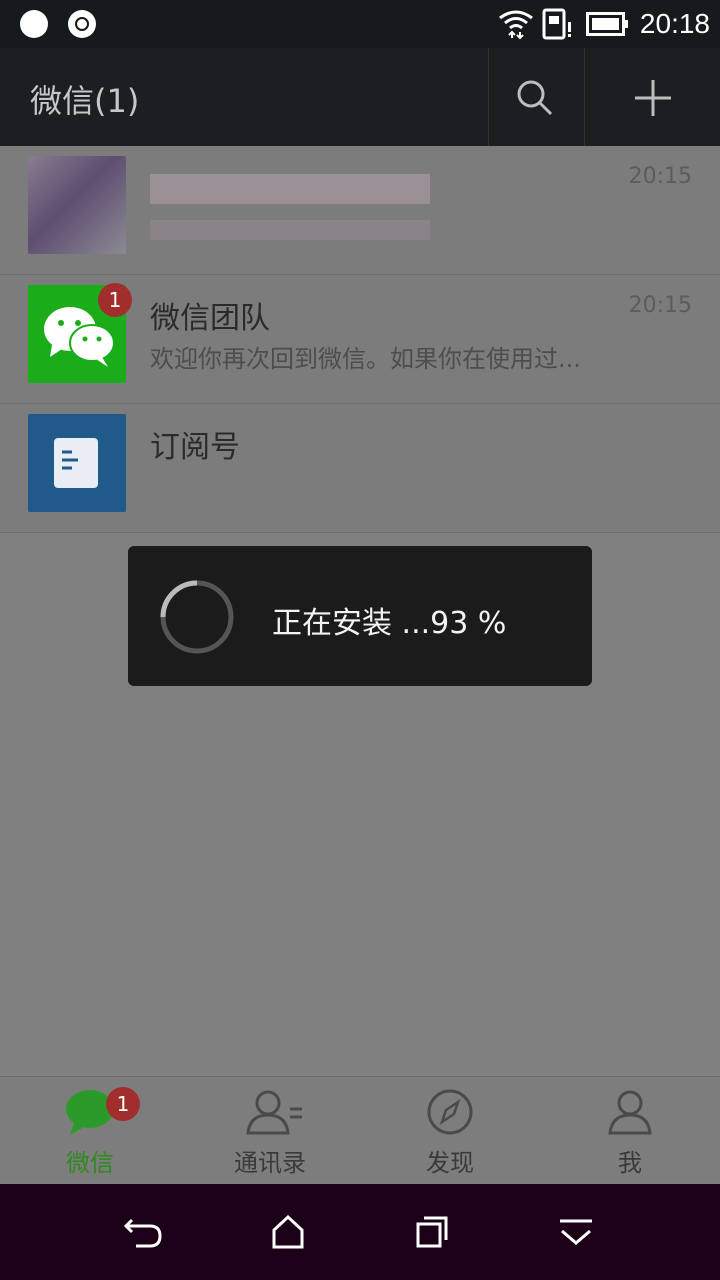 The width and height of the screenshot is (720, 1280). I want to click on wifi-icon, so click(516, 25).